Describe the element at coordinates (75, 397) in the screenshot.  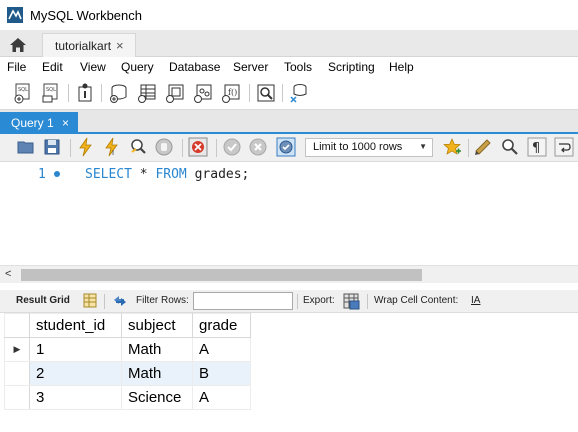
I see `cell-student-id: 3` at that location.